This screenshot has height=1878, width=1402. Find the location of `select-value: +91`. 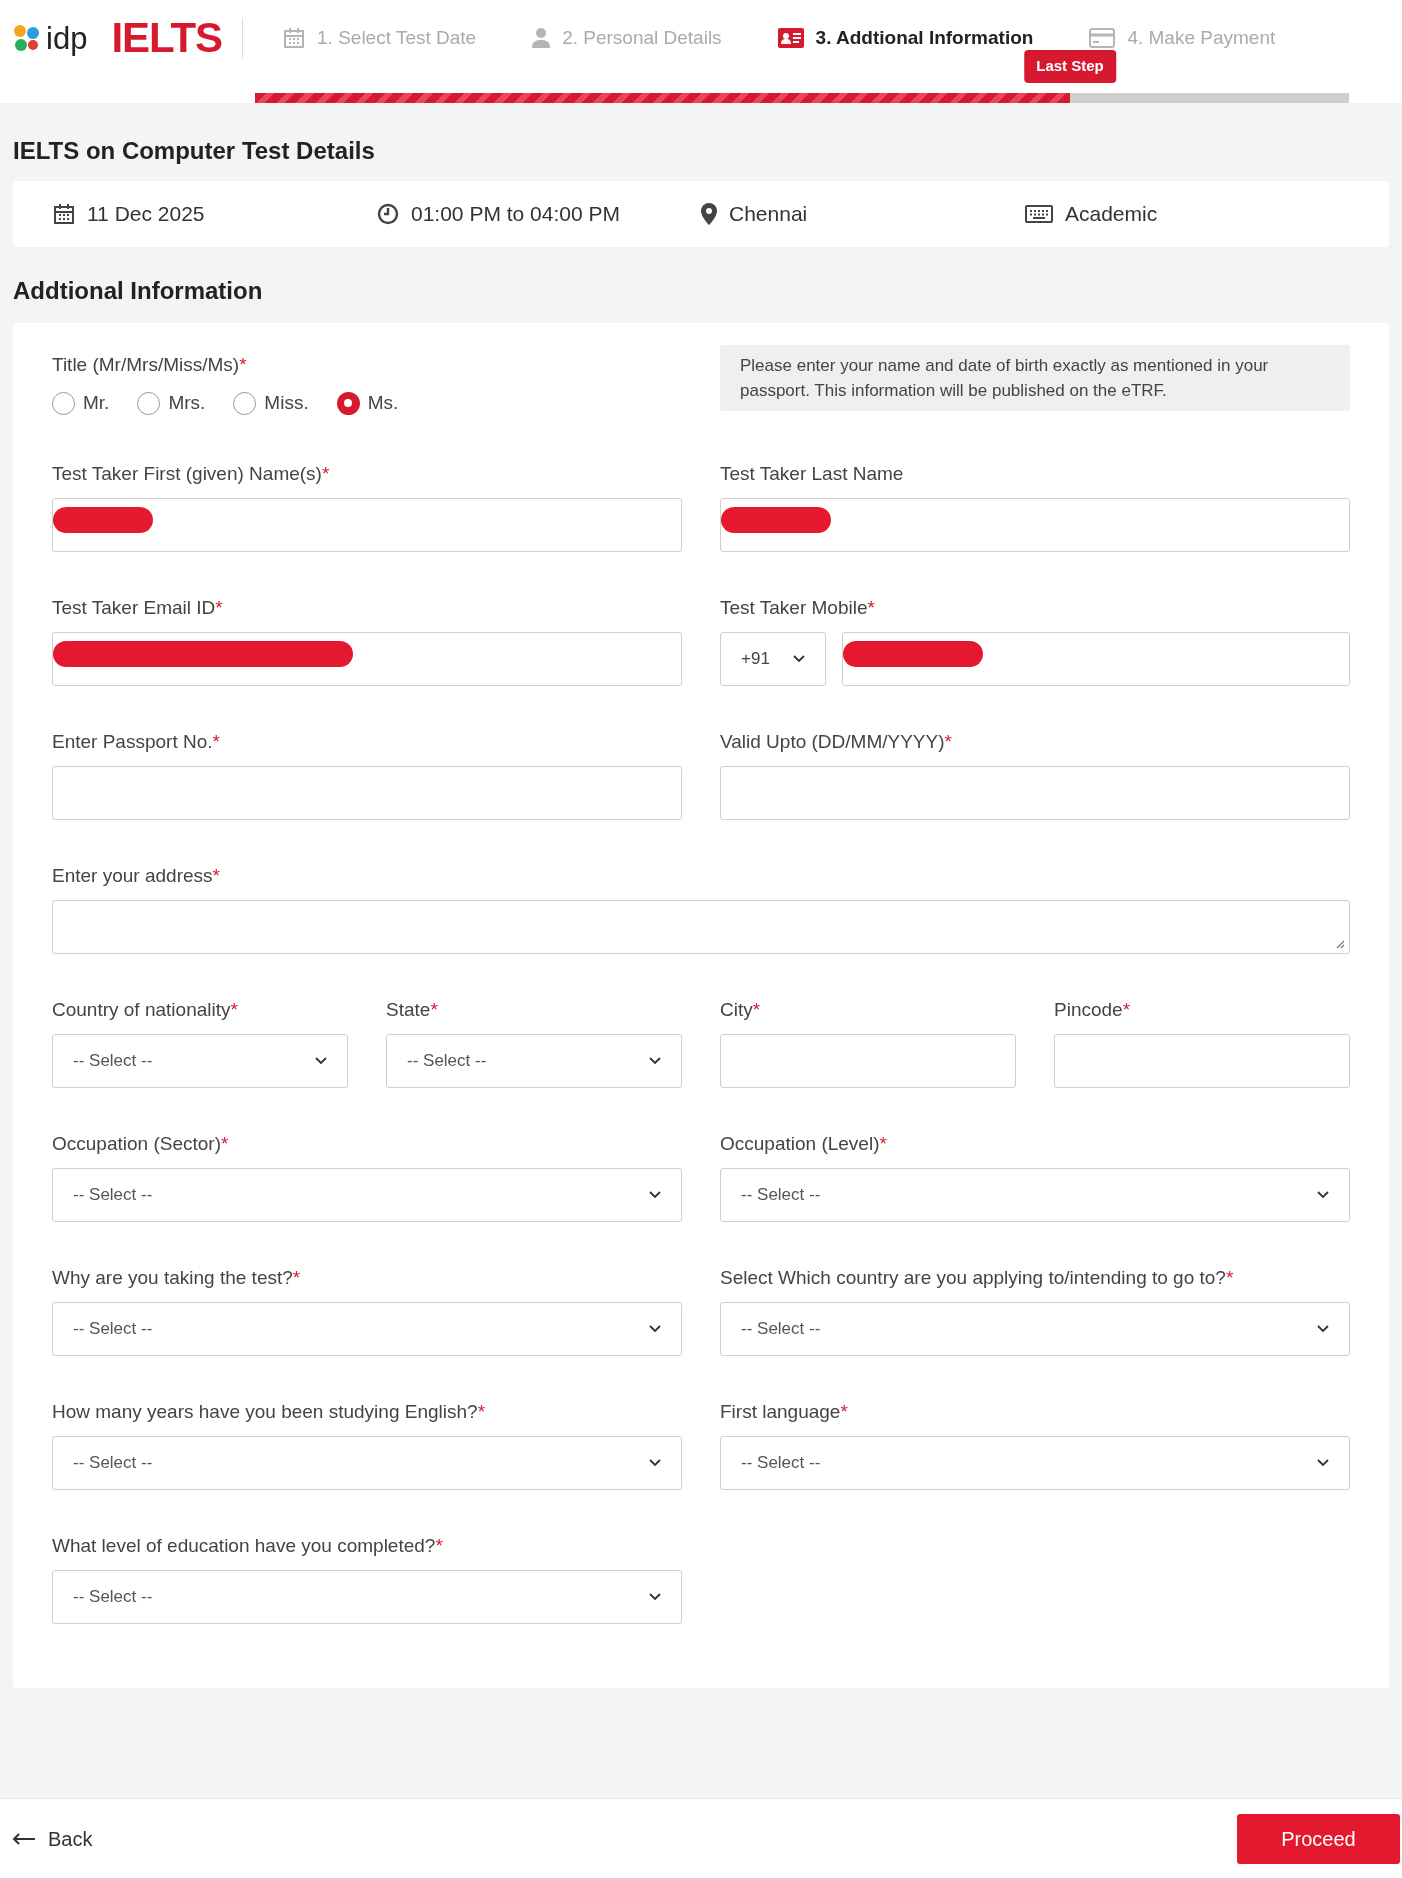

select-value: +91 is located at coordinates (755, 658).